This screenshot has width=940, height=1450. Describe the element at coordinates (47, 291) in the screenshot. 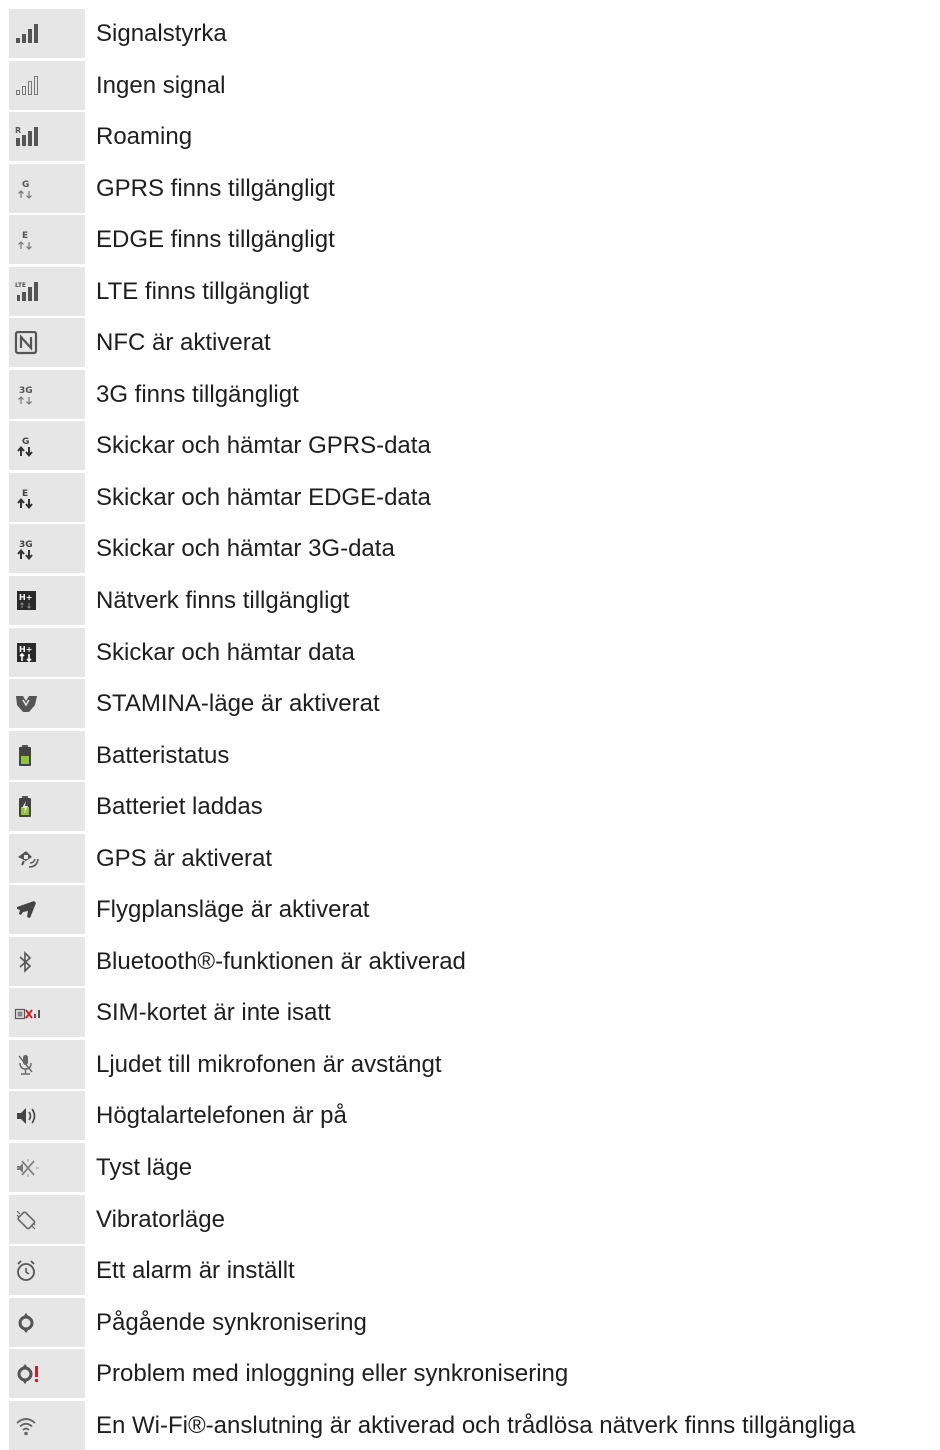

I see `icon-cell: LTE` at that location.